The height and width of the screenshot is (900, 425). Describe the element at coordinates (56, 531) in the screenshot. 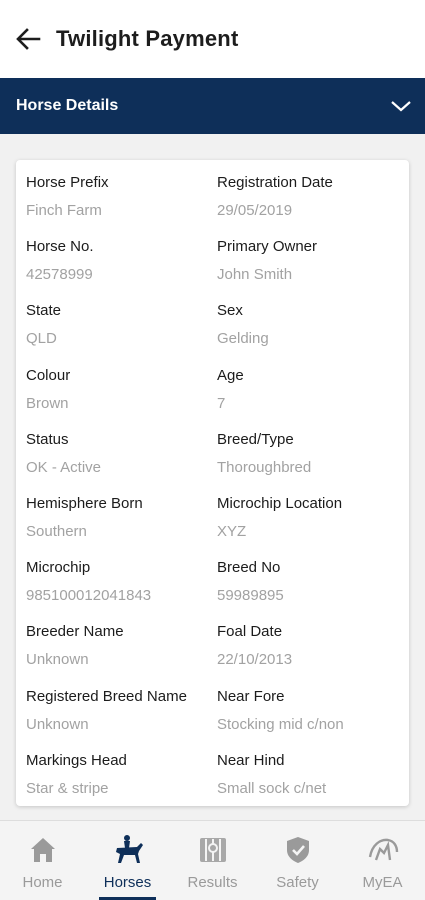

I see `field-value: Southern` at that location.